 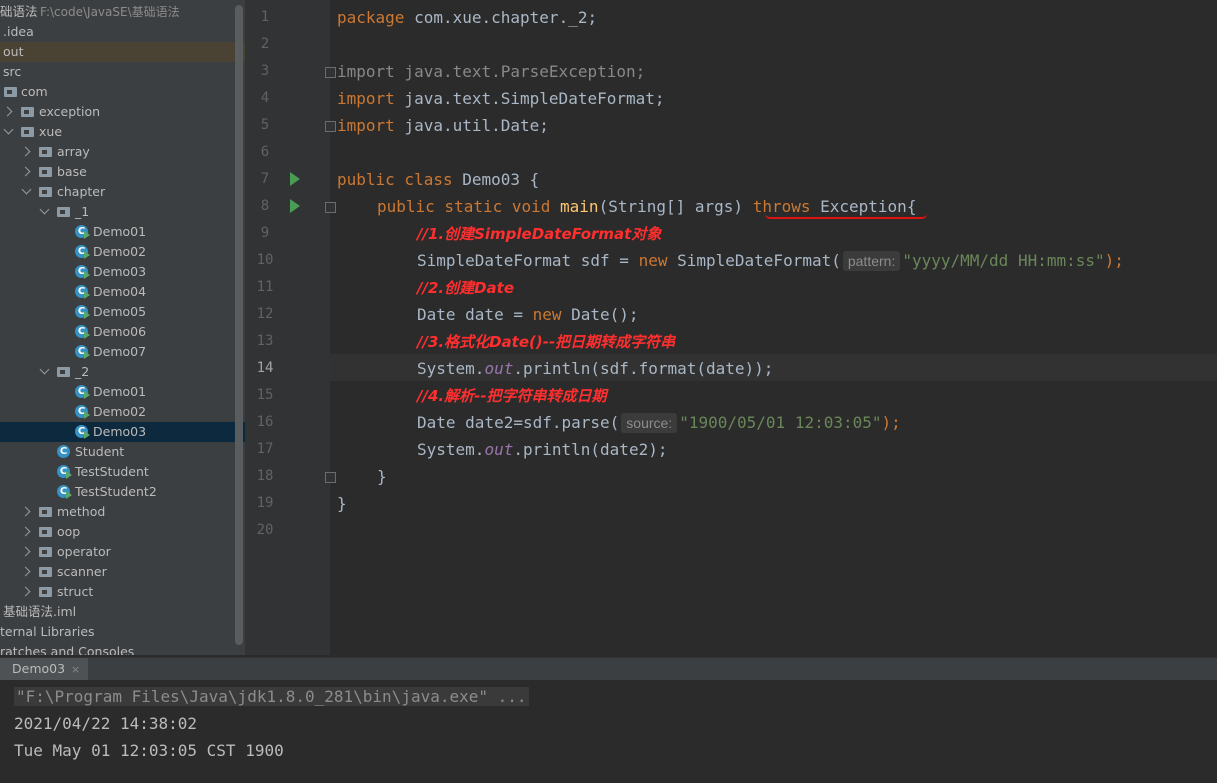 I want to click on code-token: java.util.Date;, so click(x=471, y=125).